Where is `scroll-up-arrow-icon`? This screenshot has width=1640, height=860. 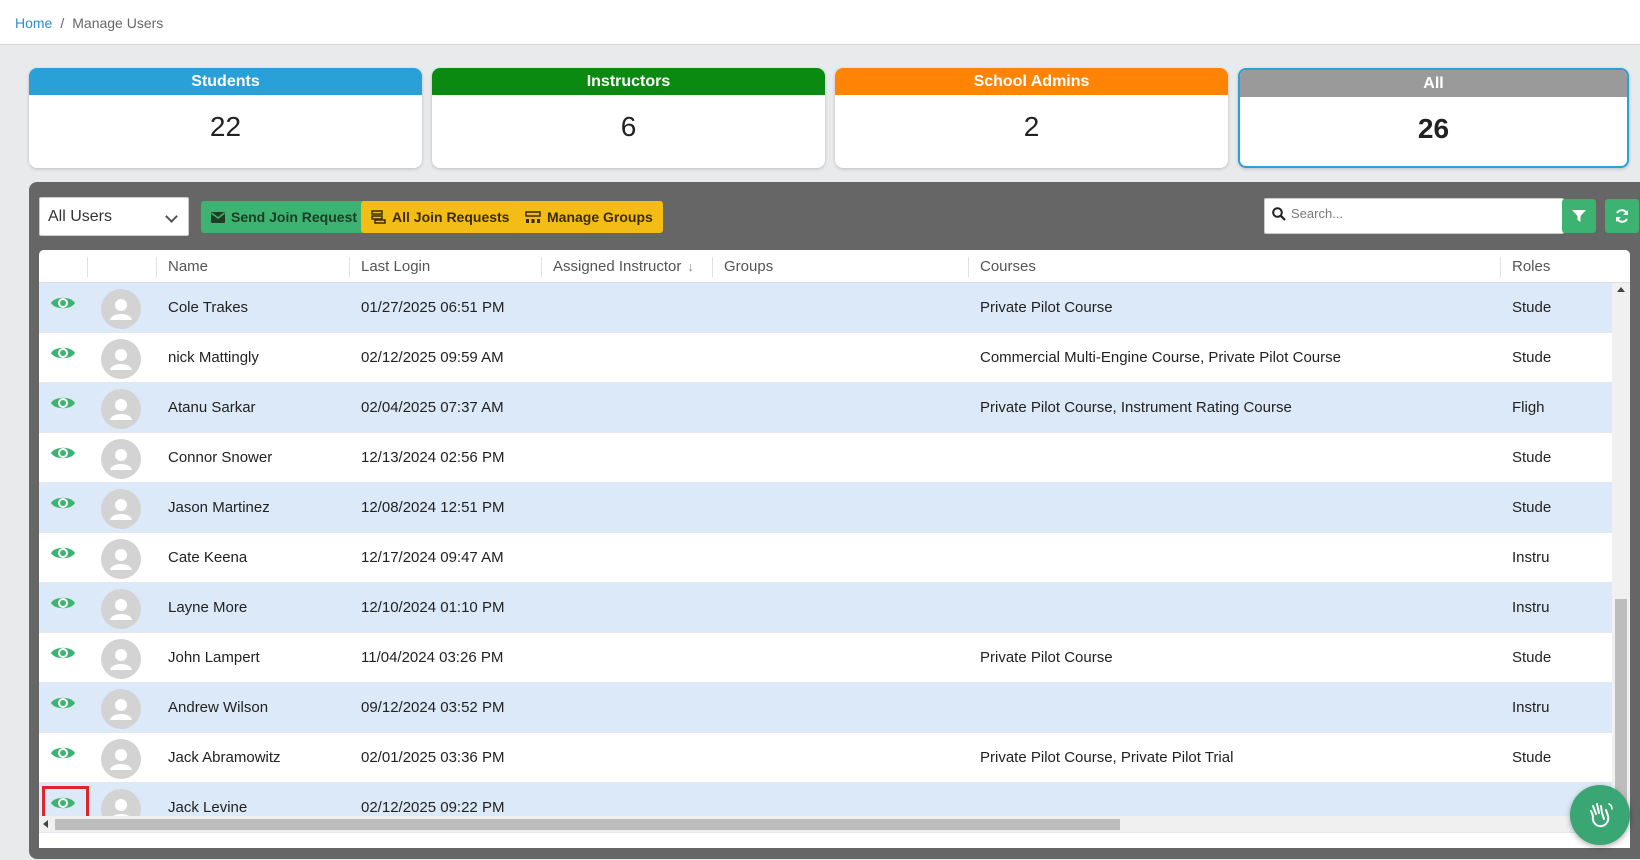
scroll-up-arrow-icon is located at coordinates (1621, 289).